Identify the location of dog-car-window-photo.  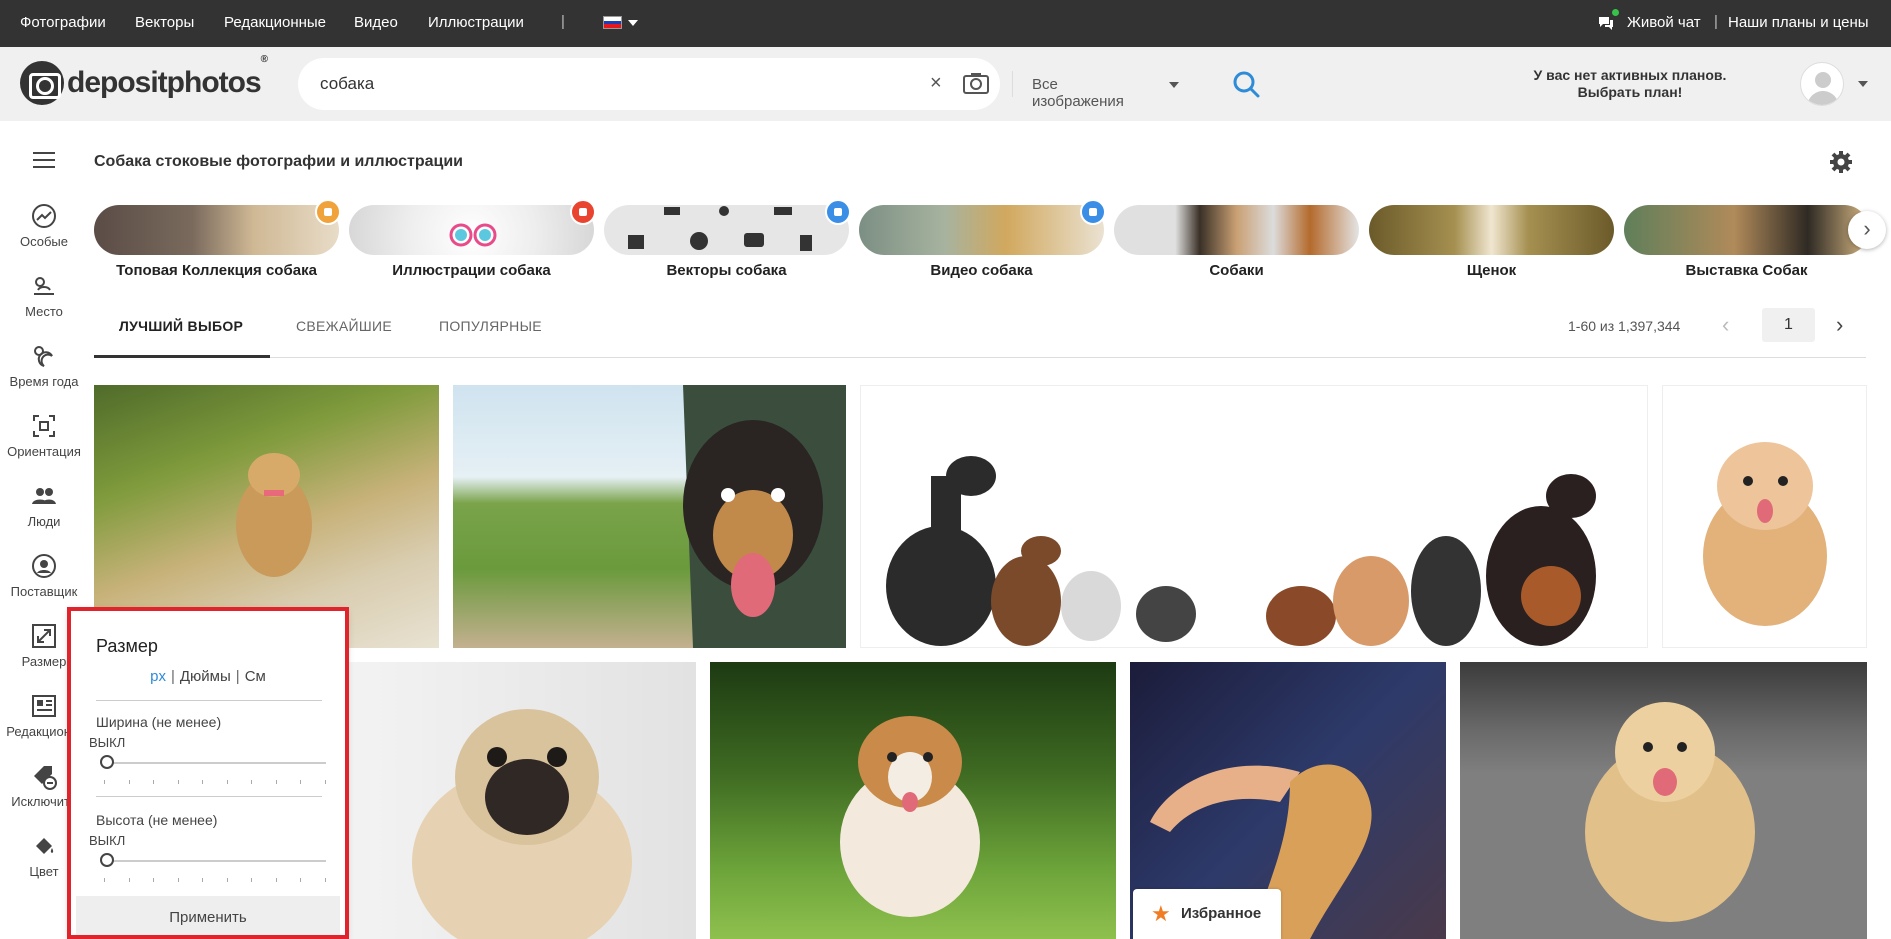
(764, 516).